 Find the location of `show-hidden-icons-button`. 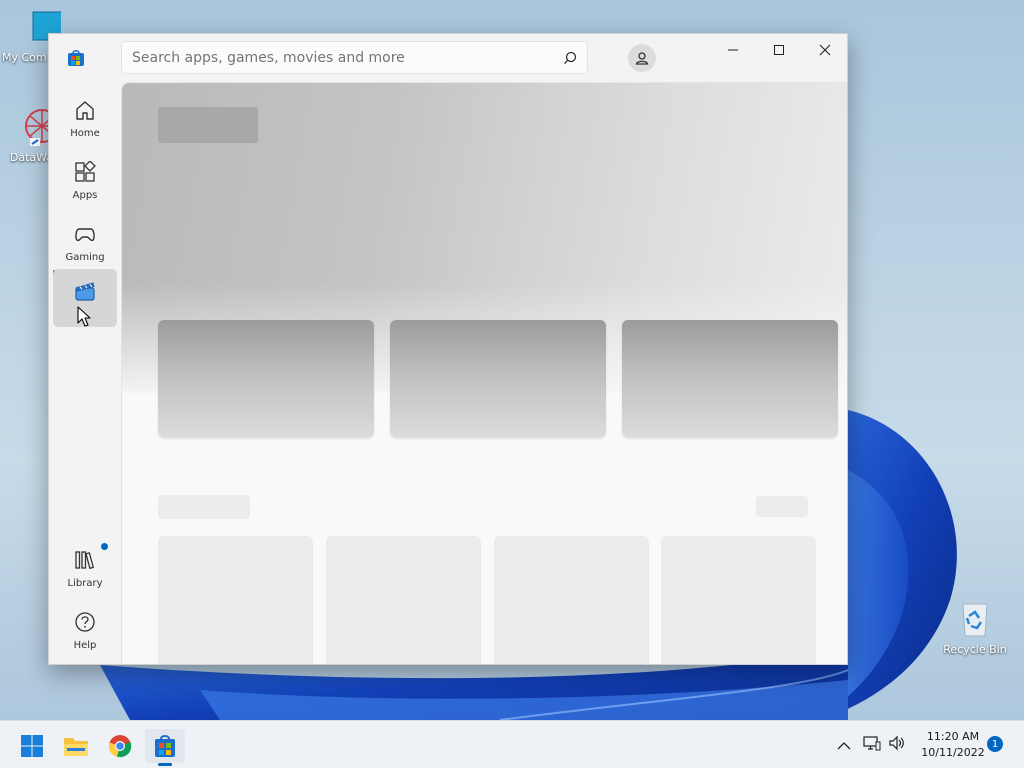

show-hidden-icons-button is located at coordinates (844, 746).